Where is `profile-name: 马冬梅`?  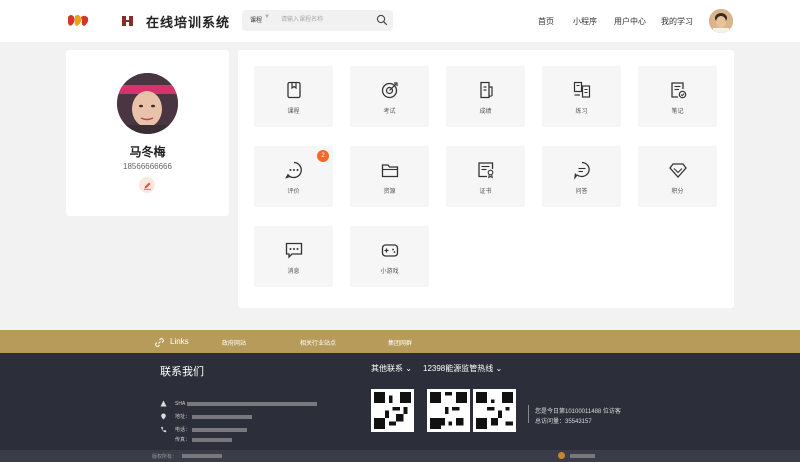 profile-name: 马冬梅 is located at coordinates (147, 152).